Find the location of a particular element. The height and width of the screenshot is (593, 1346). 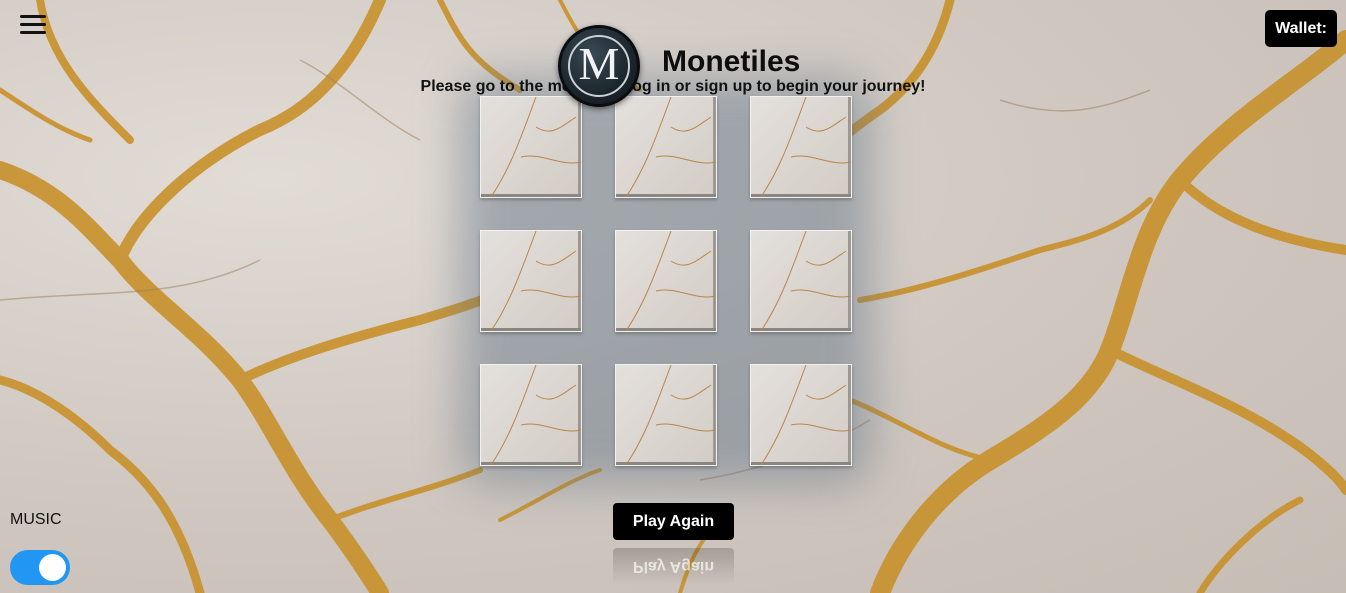

menu-bar-bottom is located at coordinates (33, 32).